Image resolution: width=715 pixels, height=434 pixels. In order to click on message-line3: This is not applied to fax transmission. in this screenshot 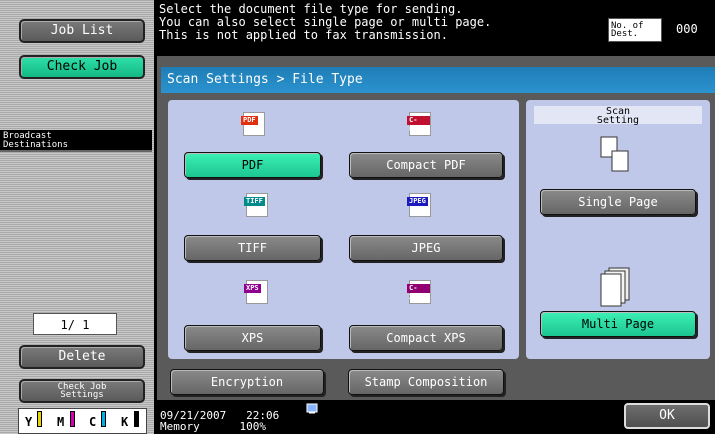, I will do `click(303, 35)`.